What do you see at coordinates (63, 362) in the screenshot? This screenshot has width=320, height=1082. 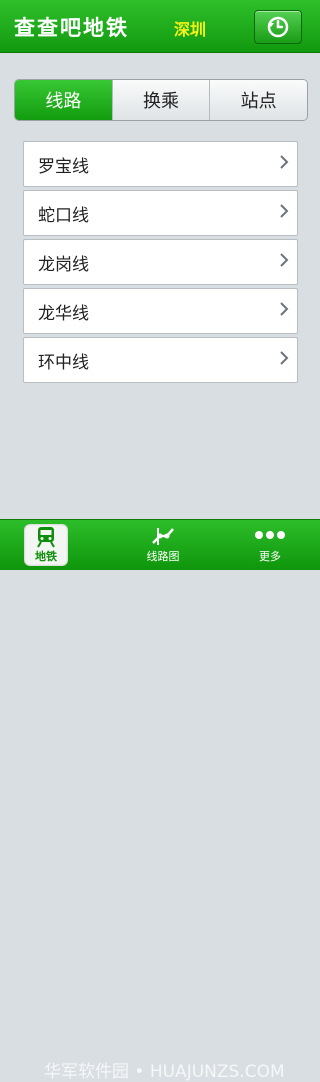 I see `line-label: 环中线` at bounding box center [63, 362].